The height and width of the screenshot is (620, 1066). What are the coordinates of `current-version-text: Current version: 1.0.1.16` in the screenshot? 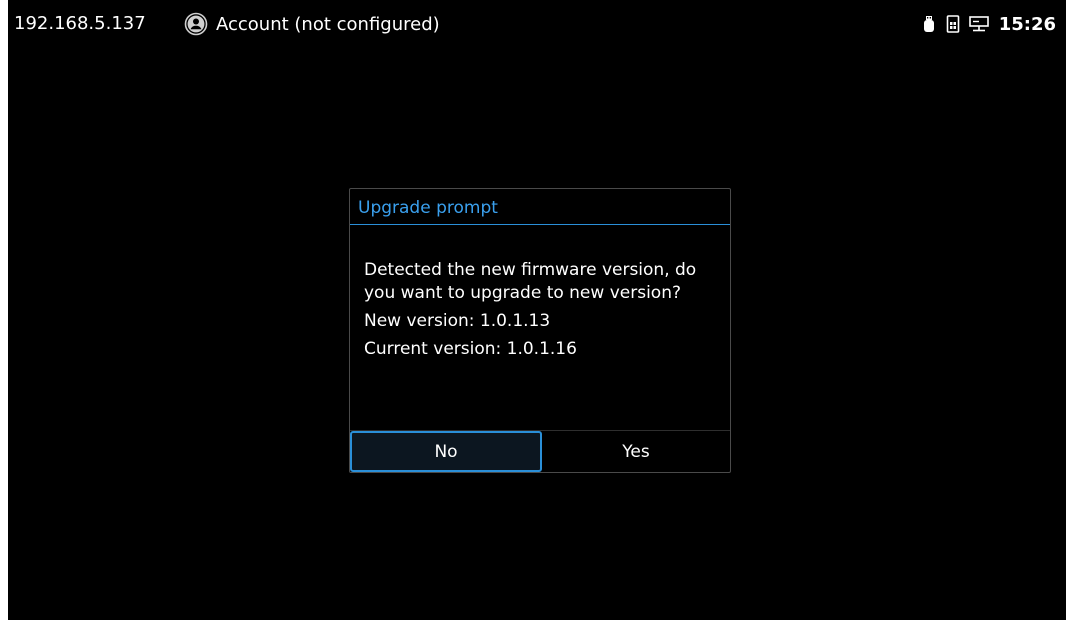 It's located at (470, 349).